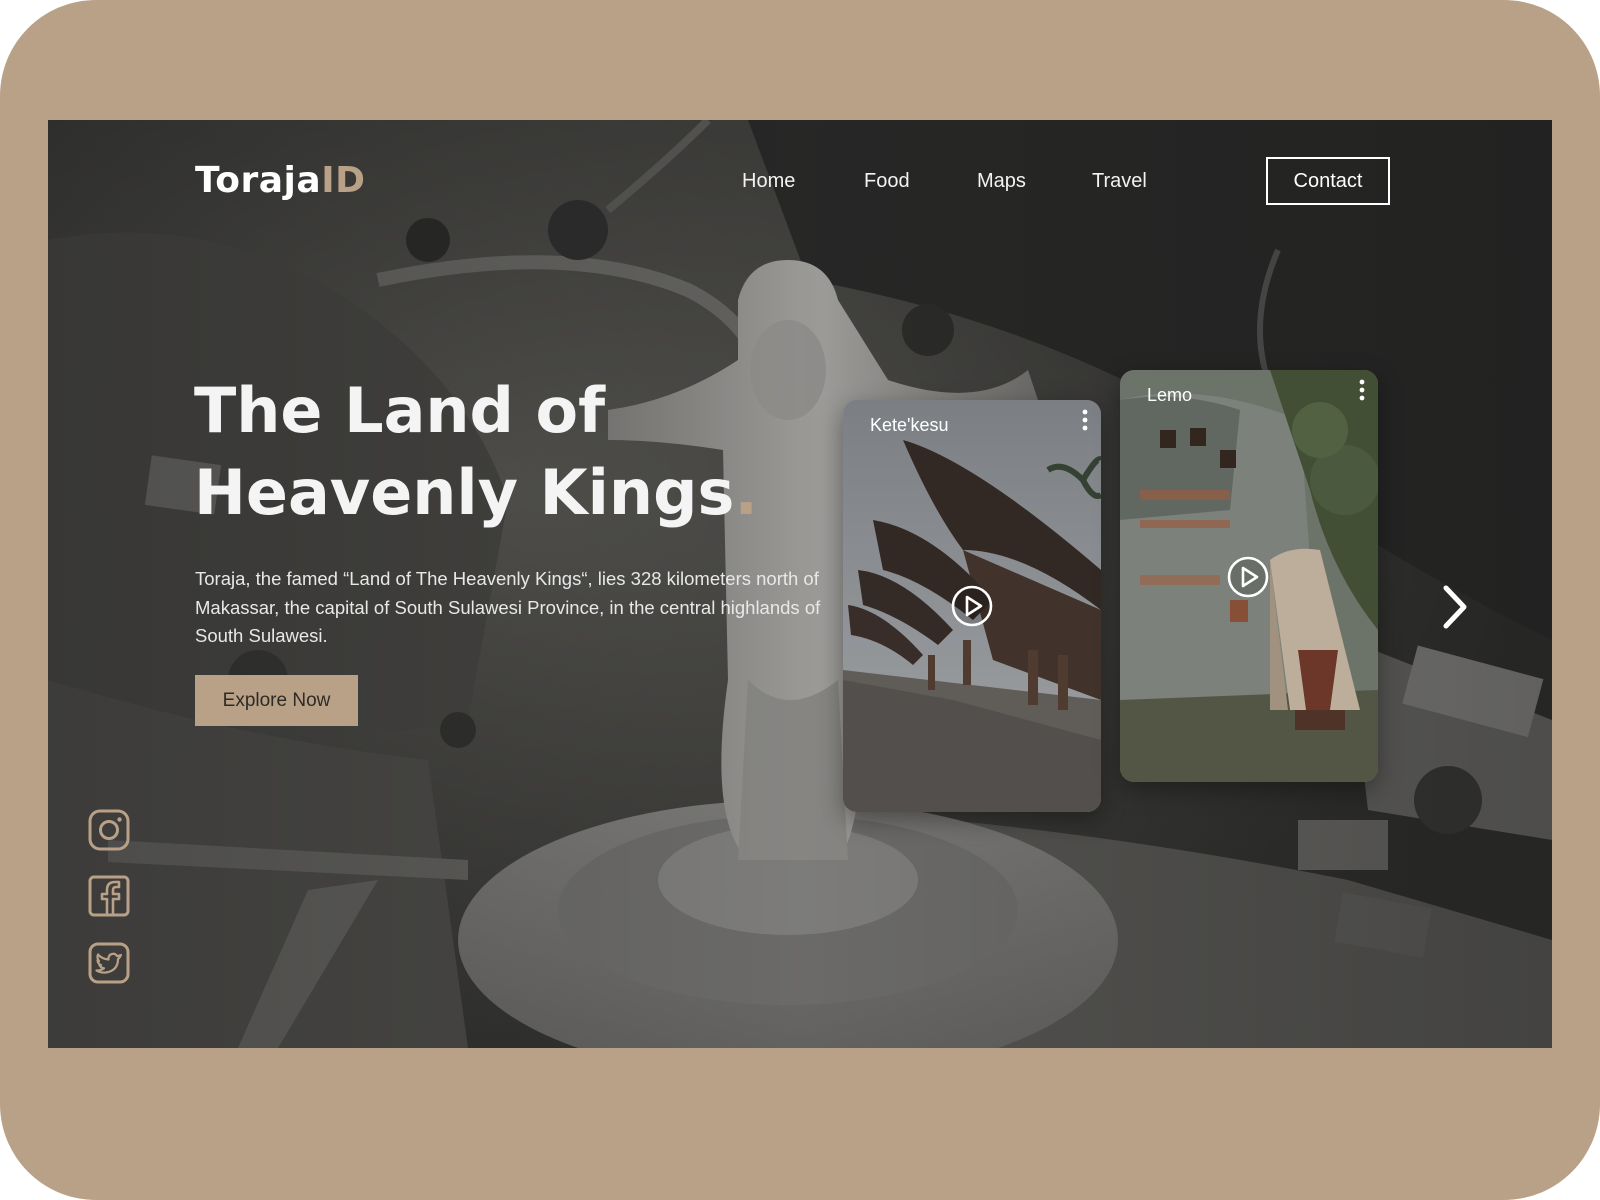  I want to click on contact-button: Contact, so click(1328, 181).